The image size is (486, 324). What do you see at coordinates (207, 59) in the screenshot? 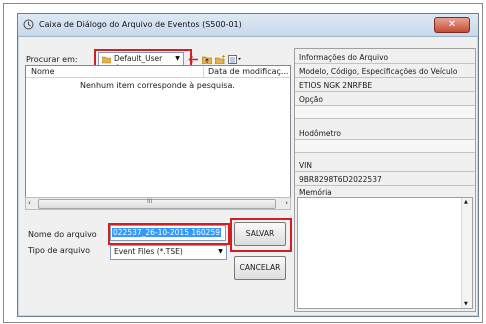
I see `up-folder-icon` at bounding box center [207, 59].